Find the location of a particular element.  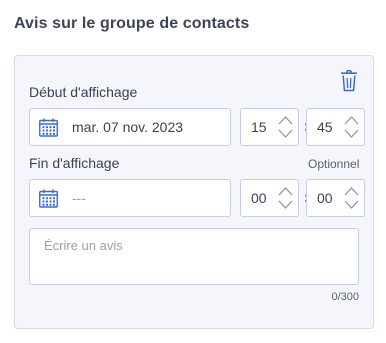

start-hour-stepper: 15 is located at coordinates (269, 127).